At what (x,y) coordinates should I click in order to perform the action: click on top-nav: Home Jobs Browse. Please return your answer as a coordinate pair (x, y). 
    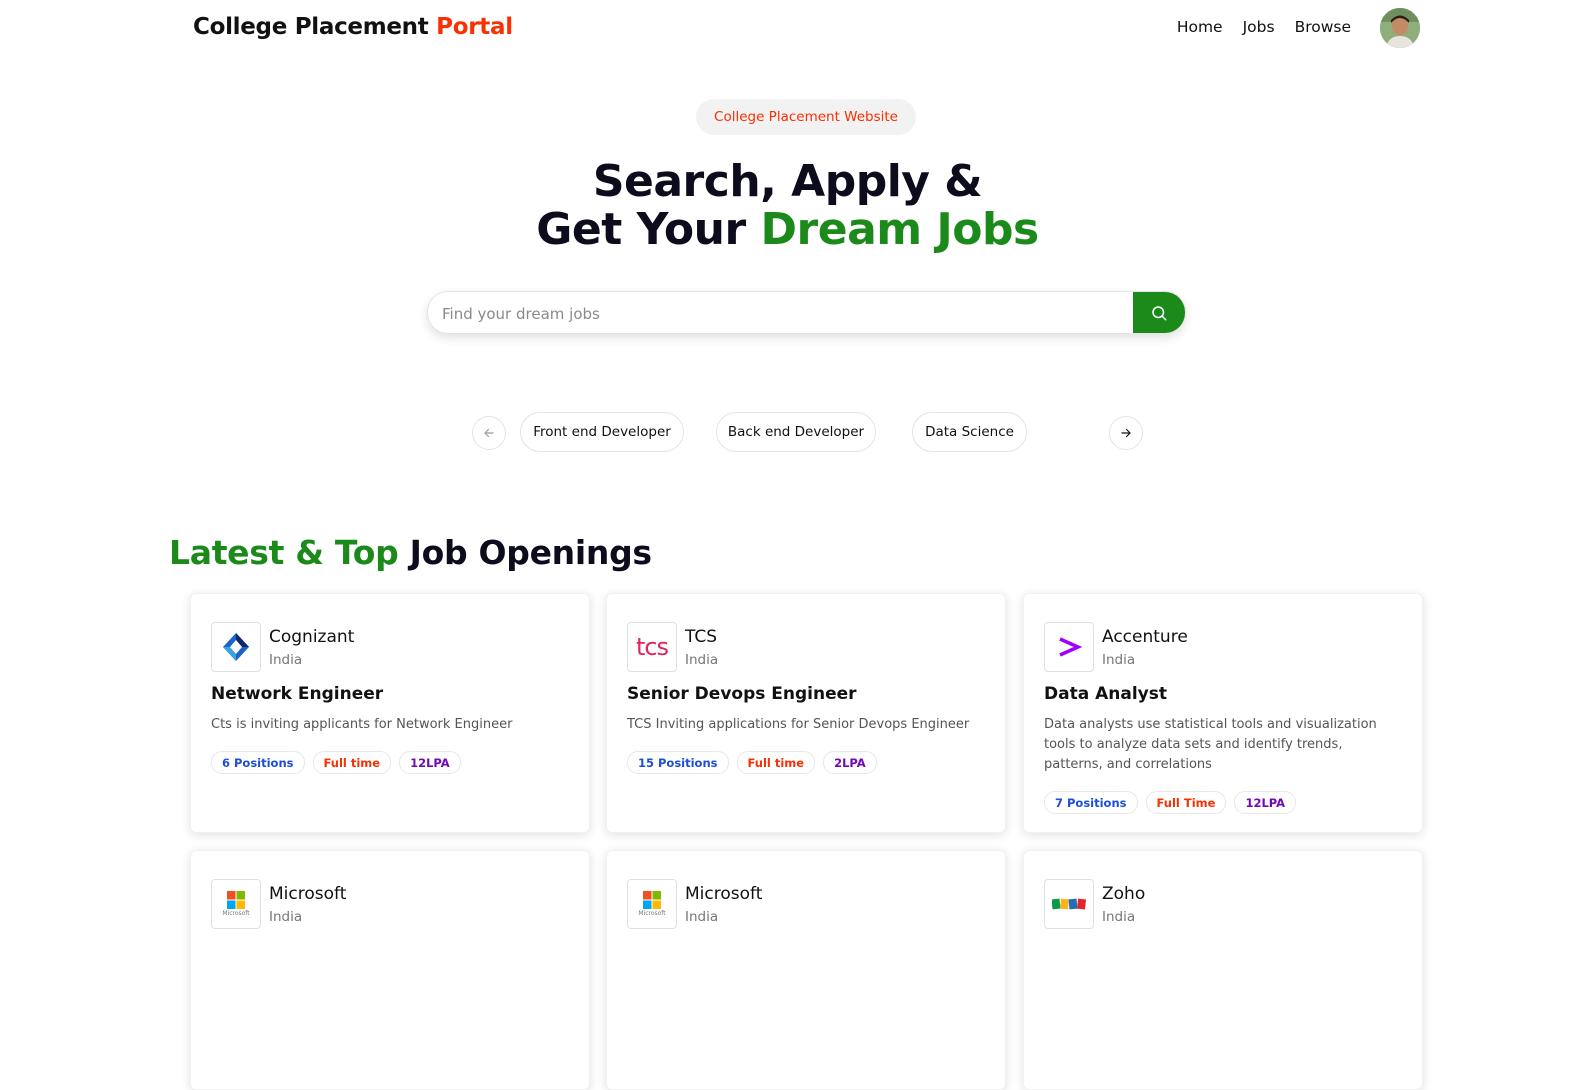
    Looking at the image, I should click on (1264, 27).